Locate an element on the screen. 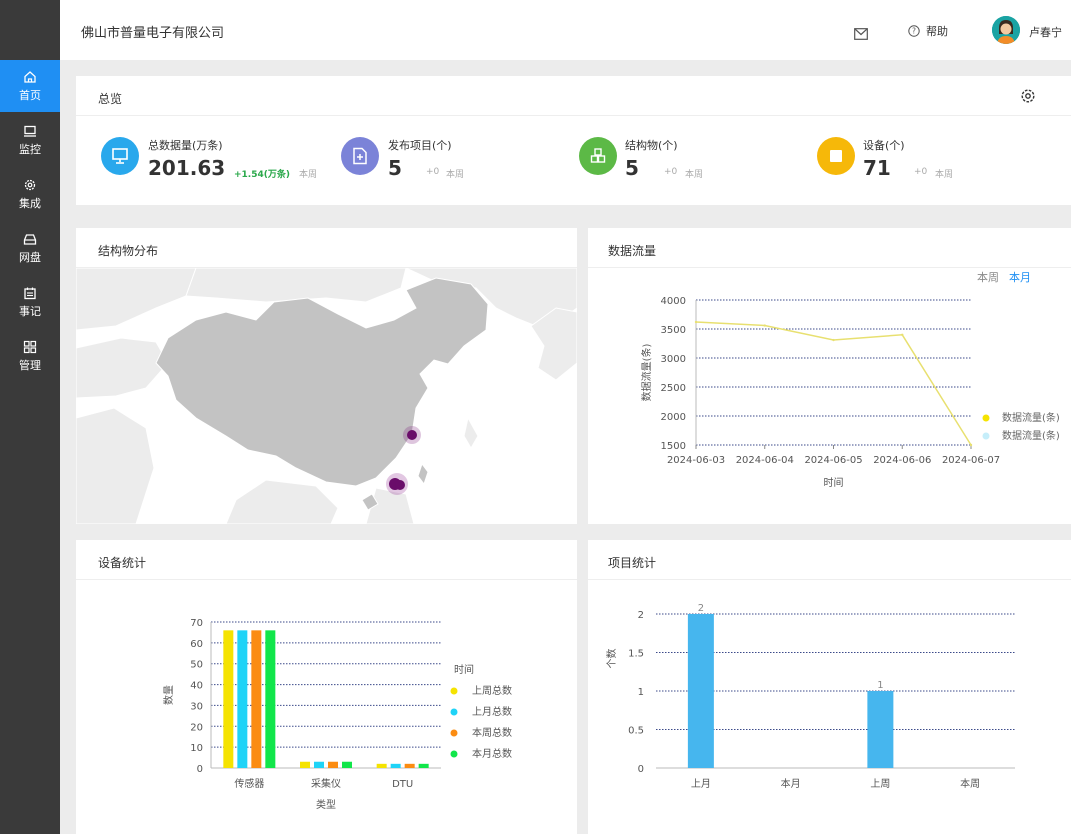 The width and height of the screenshot is (1071, 834). x-tick-label: 本周 is located at coordinates (970, 783).